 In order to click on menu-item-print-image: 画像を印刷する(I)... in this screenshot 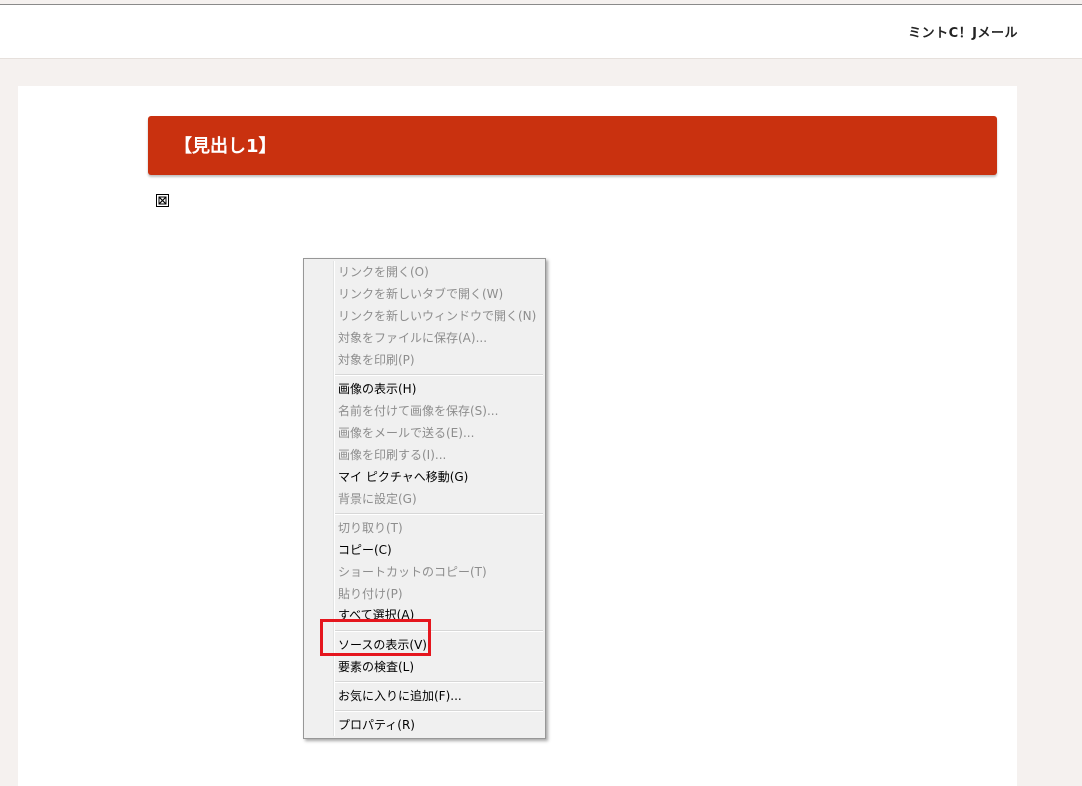, I will do `click(392, 455)`.